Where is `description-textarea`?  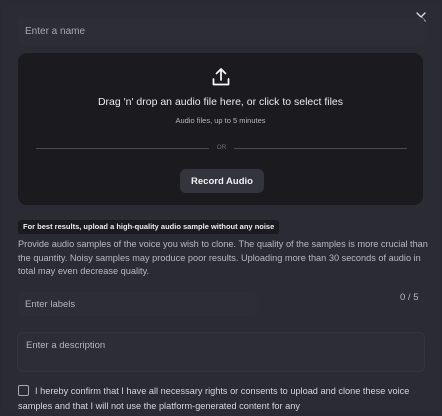
description-textarea is located at coordinates (221, 352).